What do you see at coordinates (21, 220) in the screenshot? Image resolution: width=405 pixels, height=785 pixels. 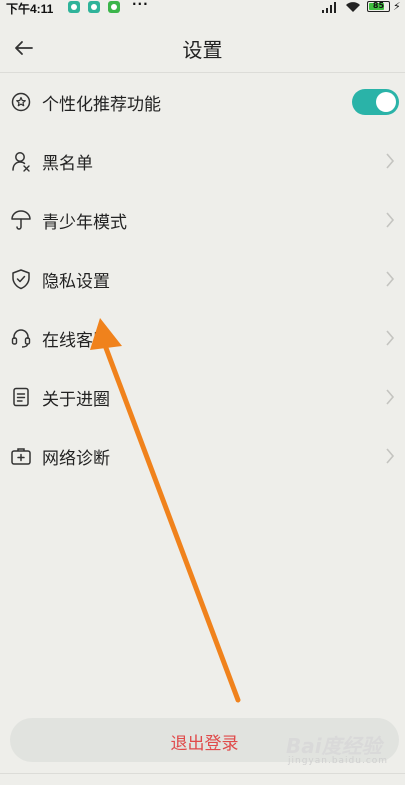 I see `umbrella-icon` at bounding box center [21, 220].